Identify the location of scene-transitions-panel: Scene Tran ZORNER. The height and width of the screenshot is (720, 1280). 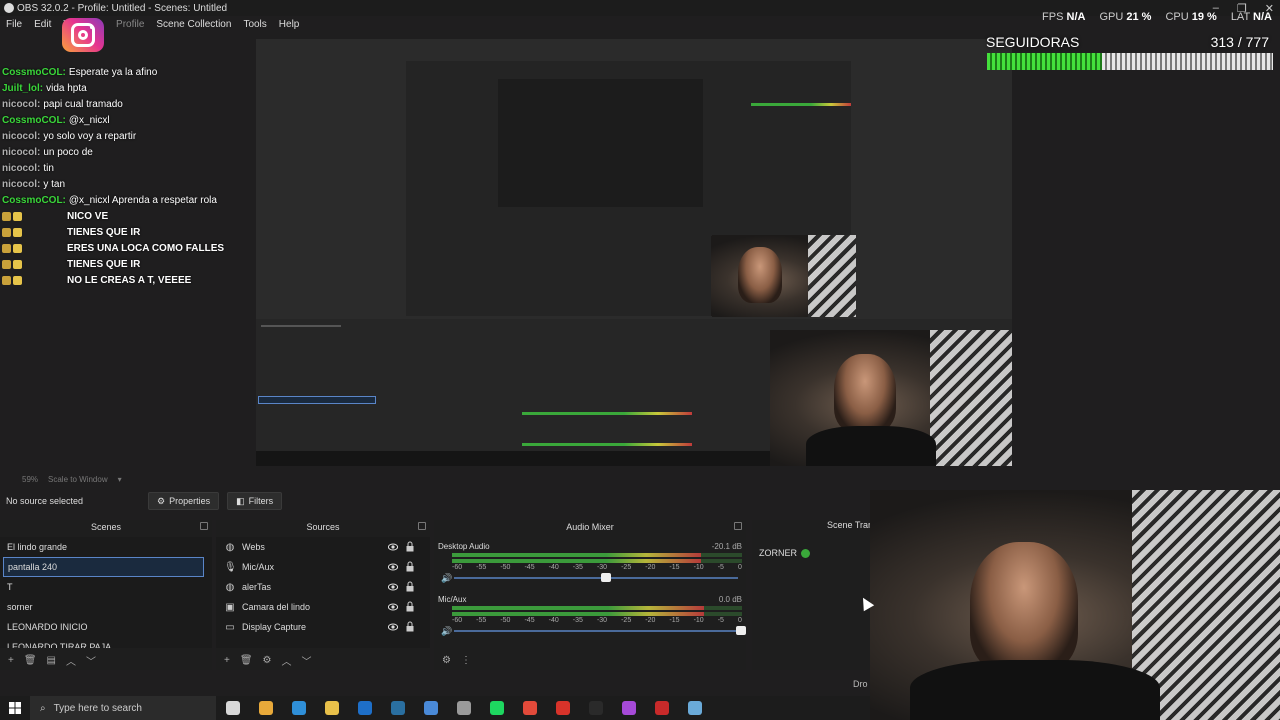
(812, 595).